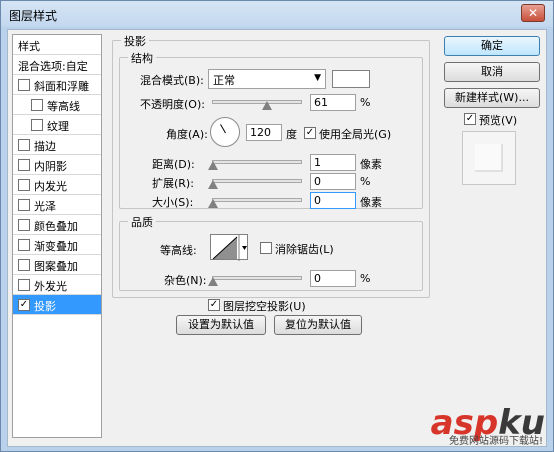 Image resolution: width=554 pixels, height=452 pixels. What do you see at coordinates (61, 86) in the screenshot?
I see `sidebar-item-label: 斜面和浮雕` at bounding box center [61, 86].